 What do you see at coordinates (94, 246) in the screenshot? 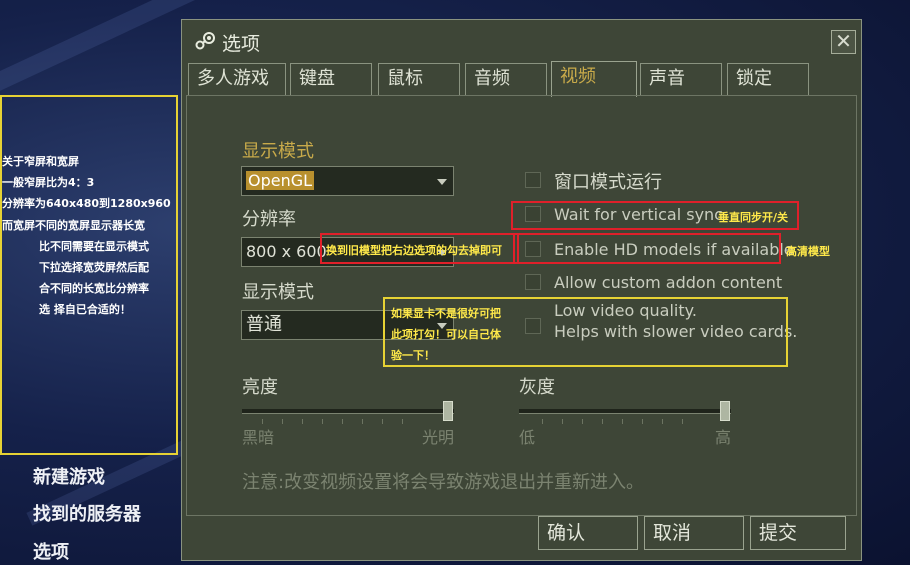
I see `widescreen-note-line: 比不同需要在显示模式` at bounding box center [94, 246].